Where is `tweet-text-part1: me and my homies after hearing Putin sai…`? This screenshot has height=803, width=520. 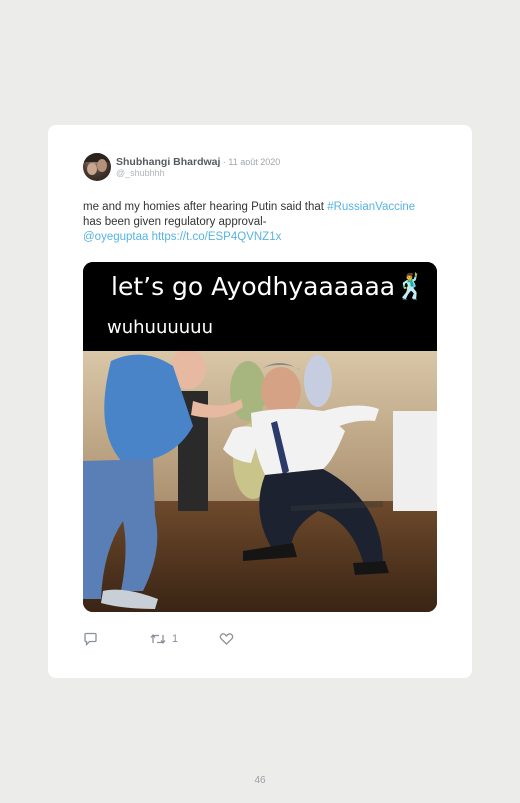 tweet-text-part1: me and my homies after hearing Putin sai… is located at coordinates (205, 207).